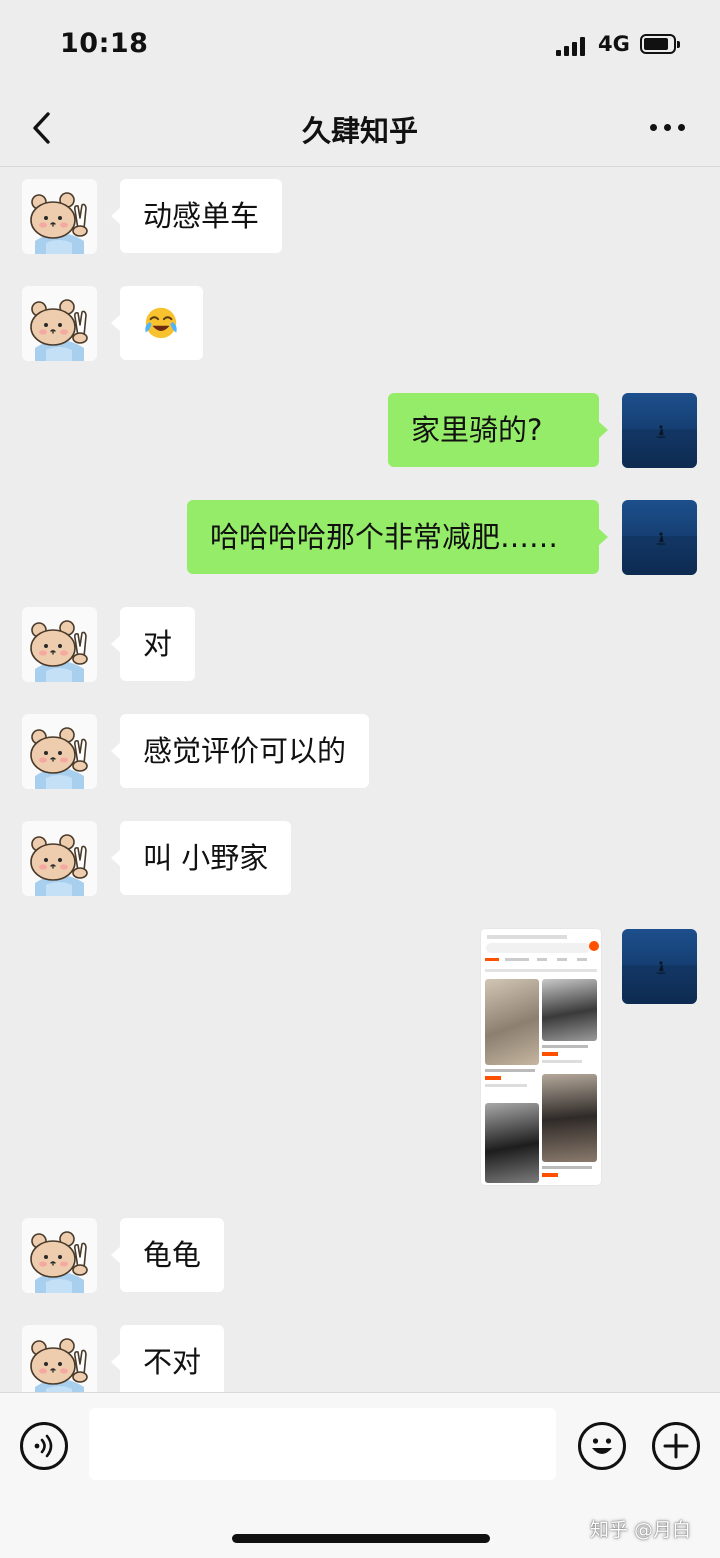  I want to click on message-bubble-outgoing: 家里骑的?, so click(498, 430).